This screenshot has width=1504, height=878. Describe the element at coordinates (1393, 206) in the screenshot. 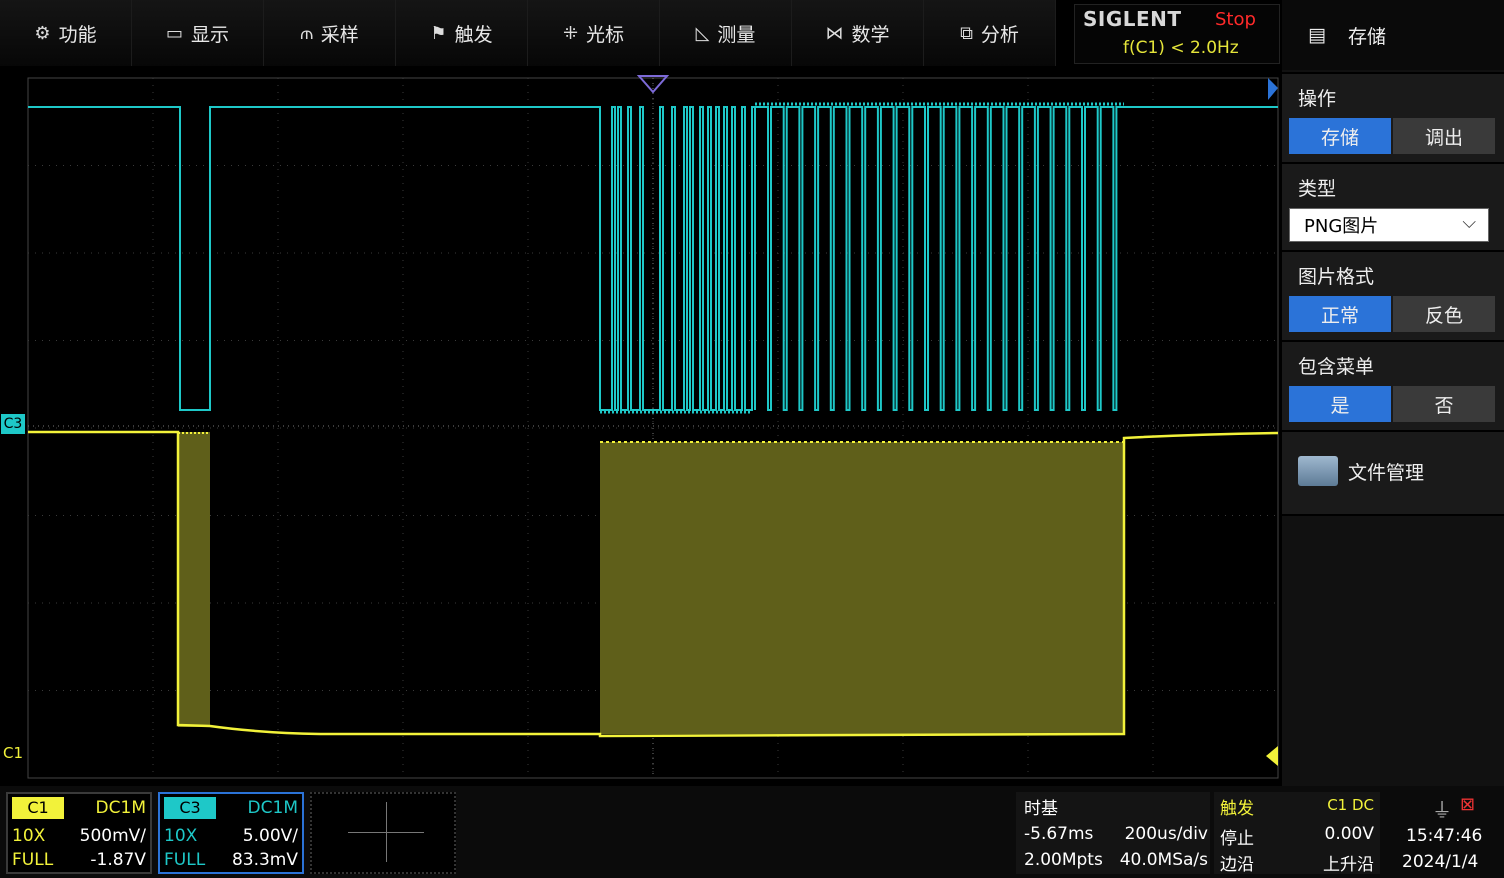

I see `type-section: 类型 PNG图片 ⌵` at that location.